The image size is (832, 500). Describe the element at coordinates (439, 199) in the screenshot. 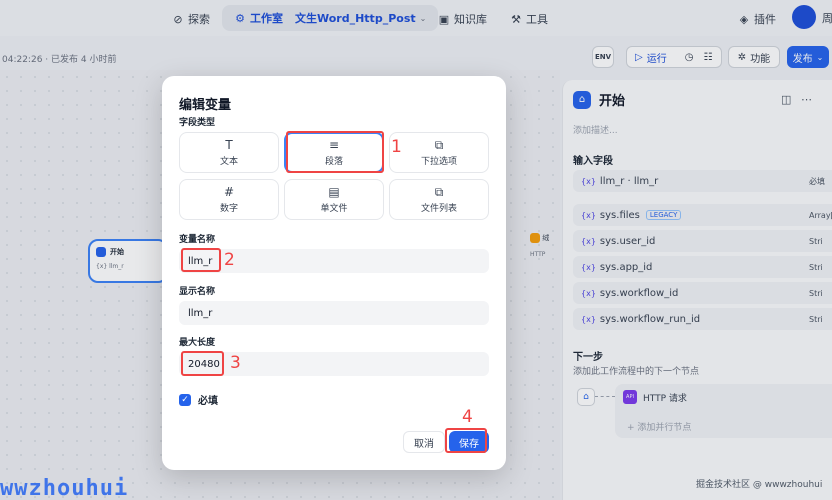

I see `type-file-list: ⧉ 文件列表` at that location.